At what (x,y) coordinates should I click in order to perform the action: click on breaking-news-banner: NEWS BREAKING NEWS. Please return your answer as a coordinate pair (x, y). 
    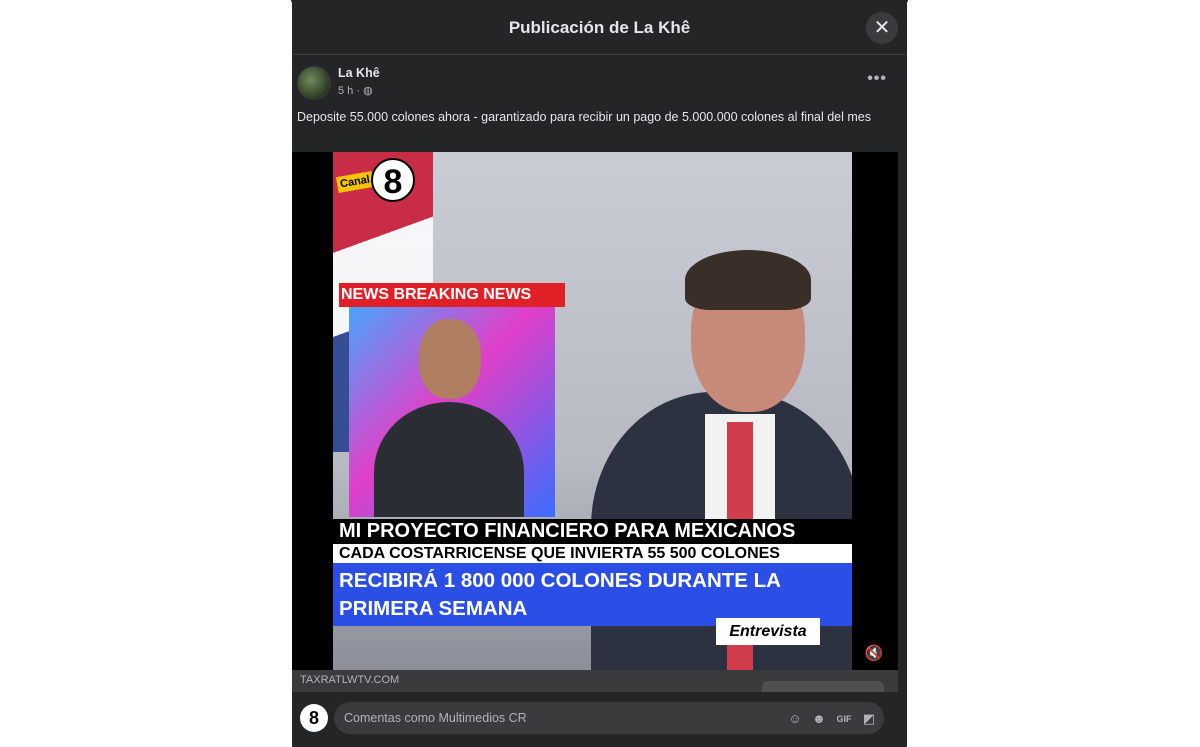
    Looking at the image, I should click on (452, 295).